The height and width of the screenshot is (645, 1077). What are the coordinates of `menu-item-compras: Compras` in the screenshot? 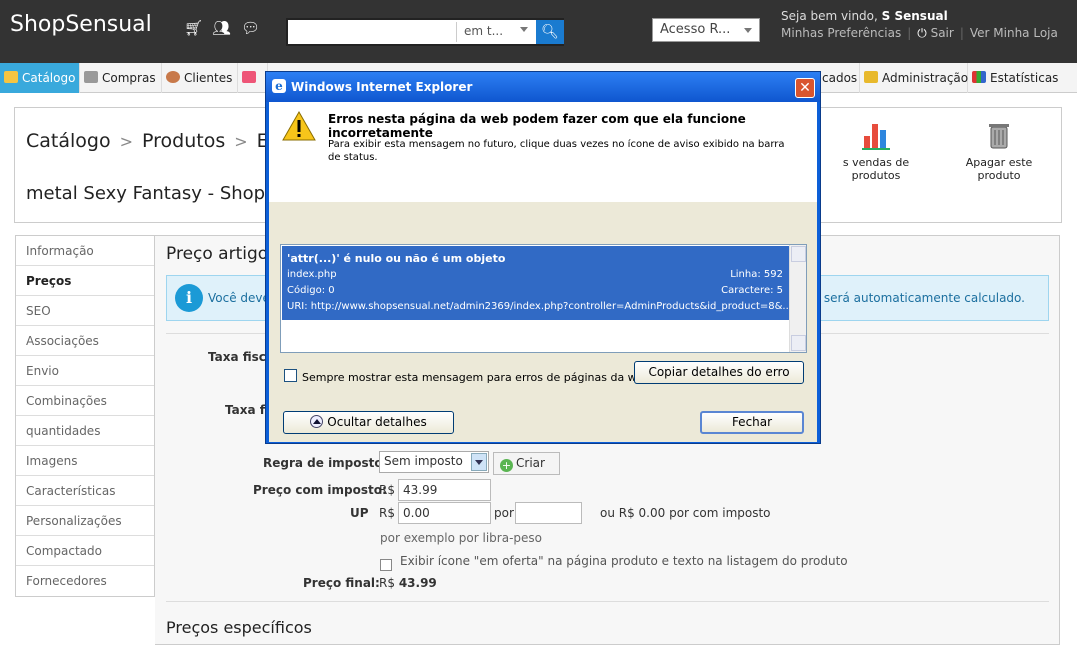 It's located at (121, 78).